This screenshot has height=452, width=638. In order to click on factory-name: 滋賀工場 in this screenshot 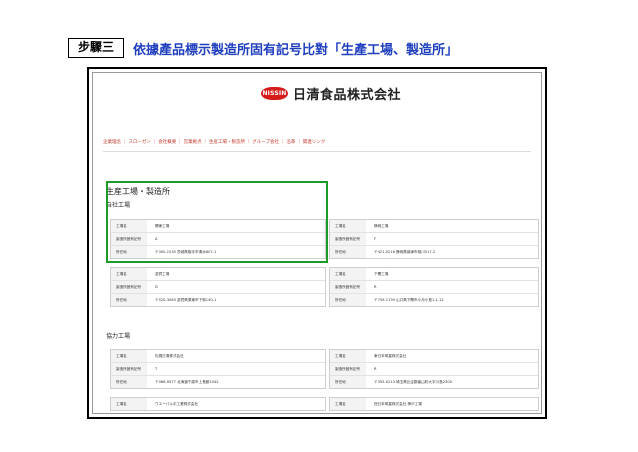, I will do `click(162, 274)`.